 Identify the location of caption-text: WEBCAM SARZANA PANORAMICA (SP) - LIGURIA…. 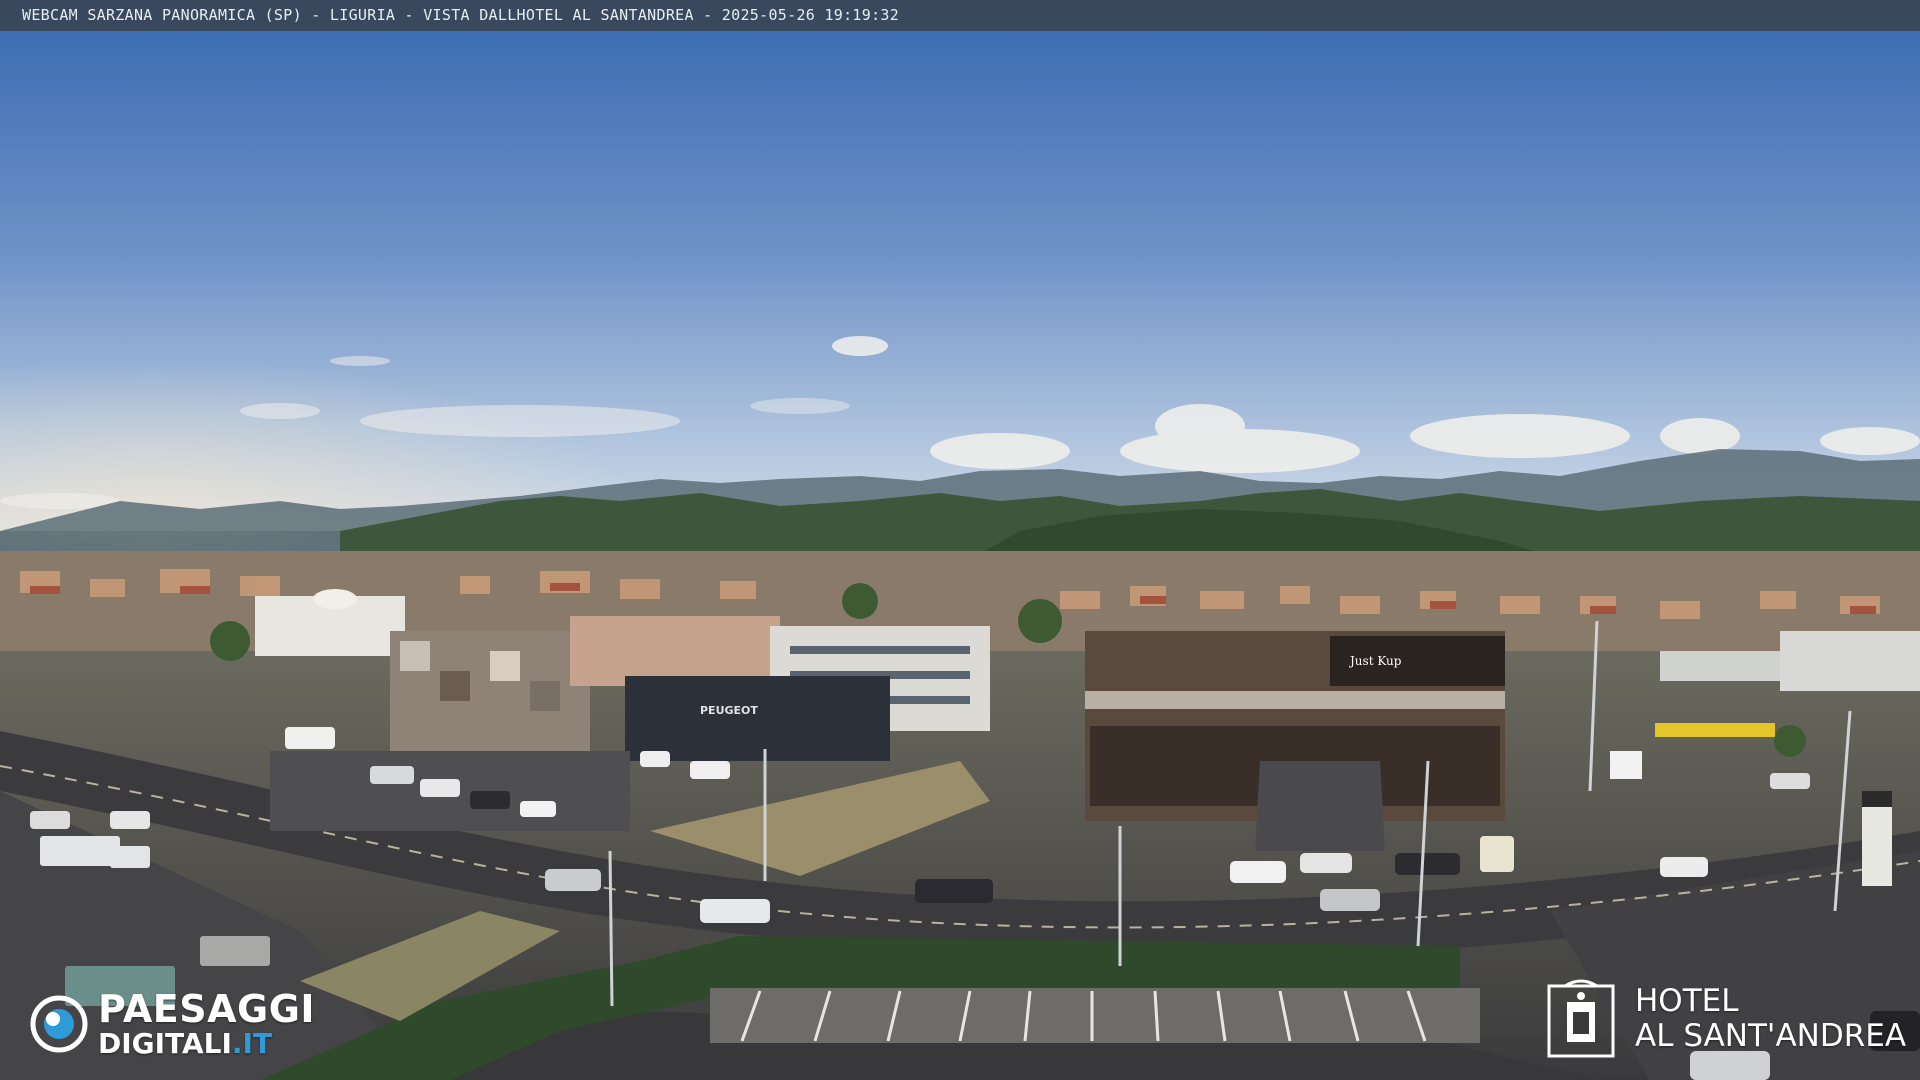
(461, 15).